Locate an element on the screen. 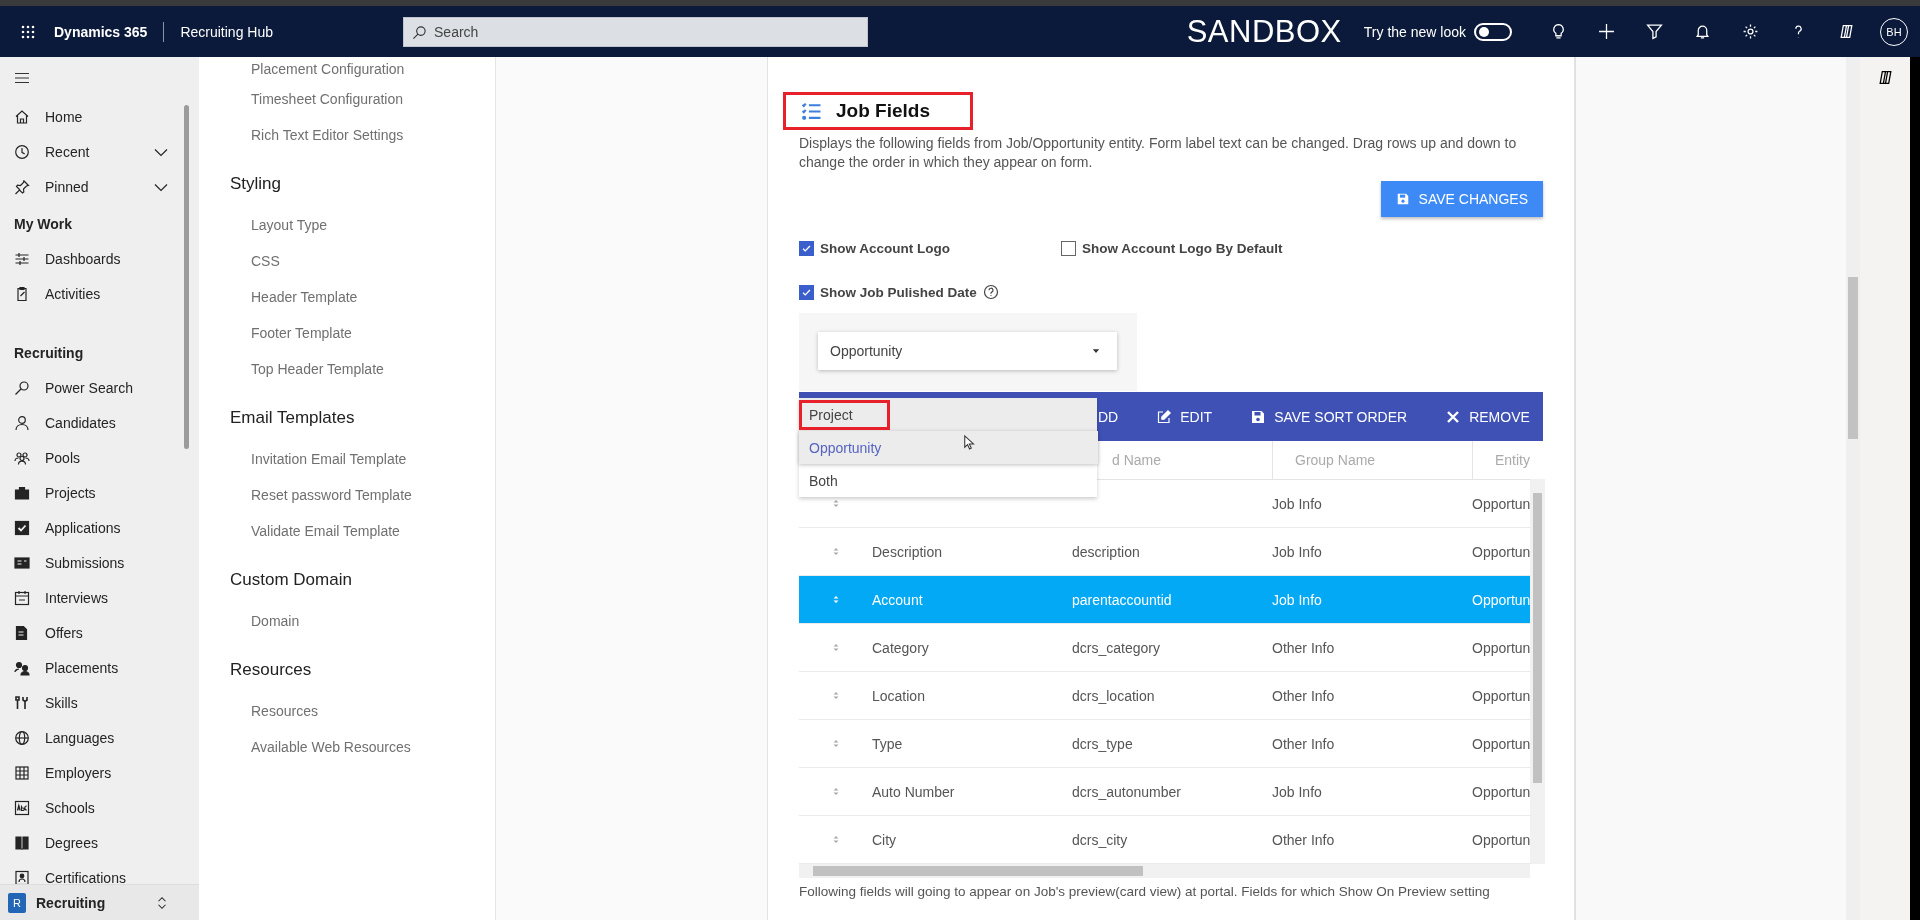  table-cell: parentaccountid is located at coordinates (1122, 599).